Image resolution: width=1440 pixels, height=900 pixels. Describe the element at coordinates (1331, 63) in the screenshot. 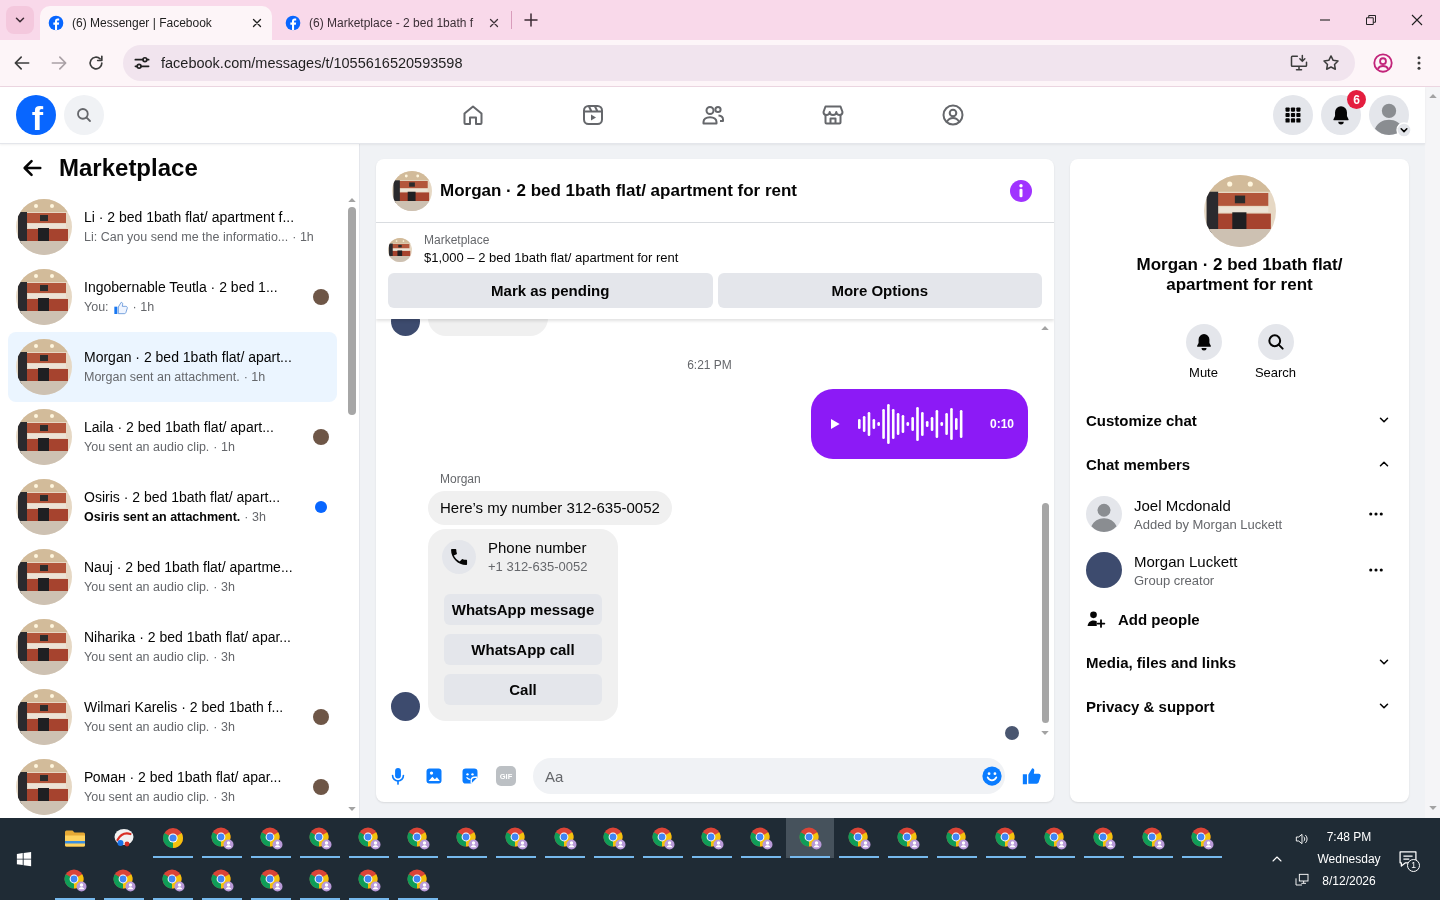

I see `star-icon` at that location.